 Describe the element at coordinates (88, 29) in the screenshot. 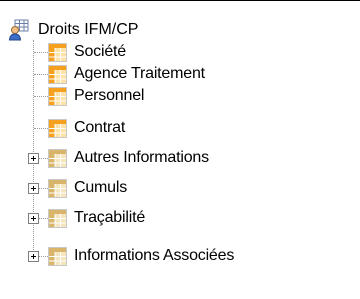

I see `tree-root-label: Droits IFM/CP` at that location.